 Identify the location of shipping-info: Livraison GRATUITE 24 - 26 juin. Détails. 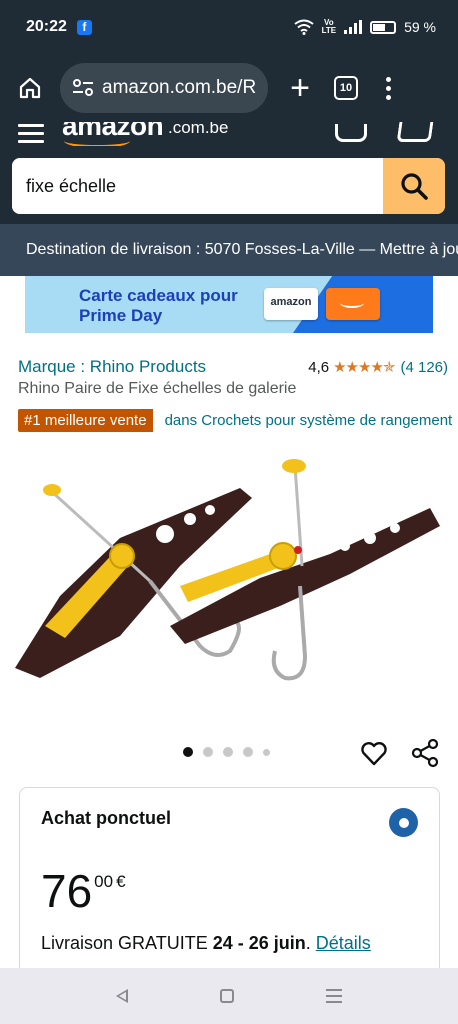
(206, 943).